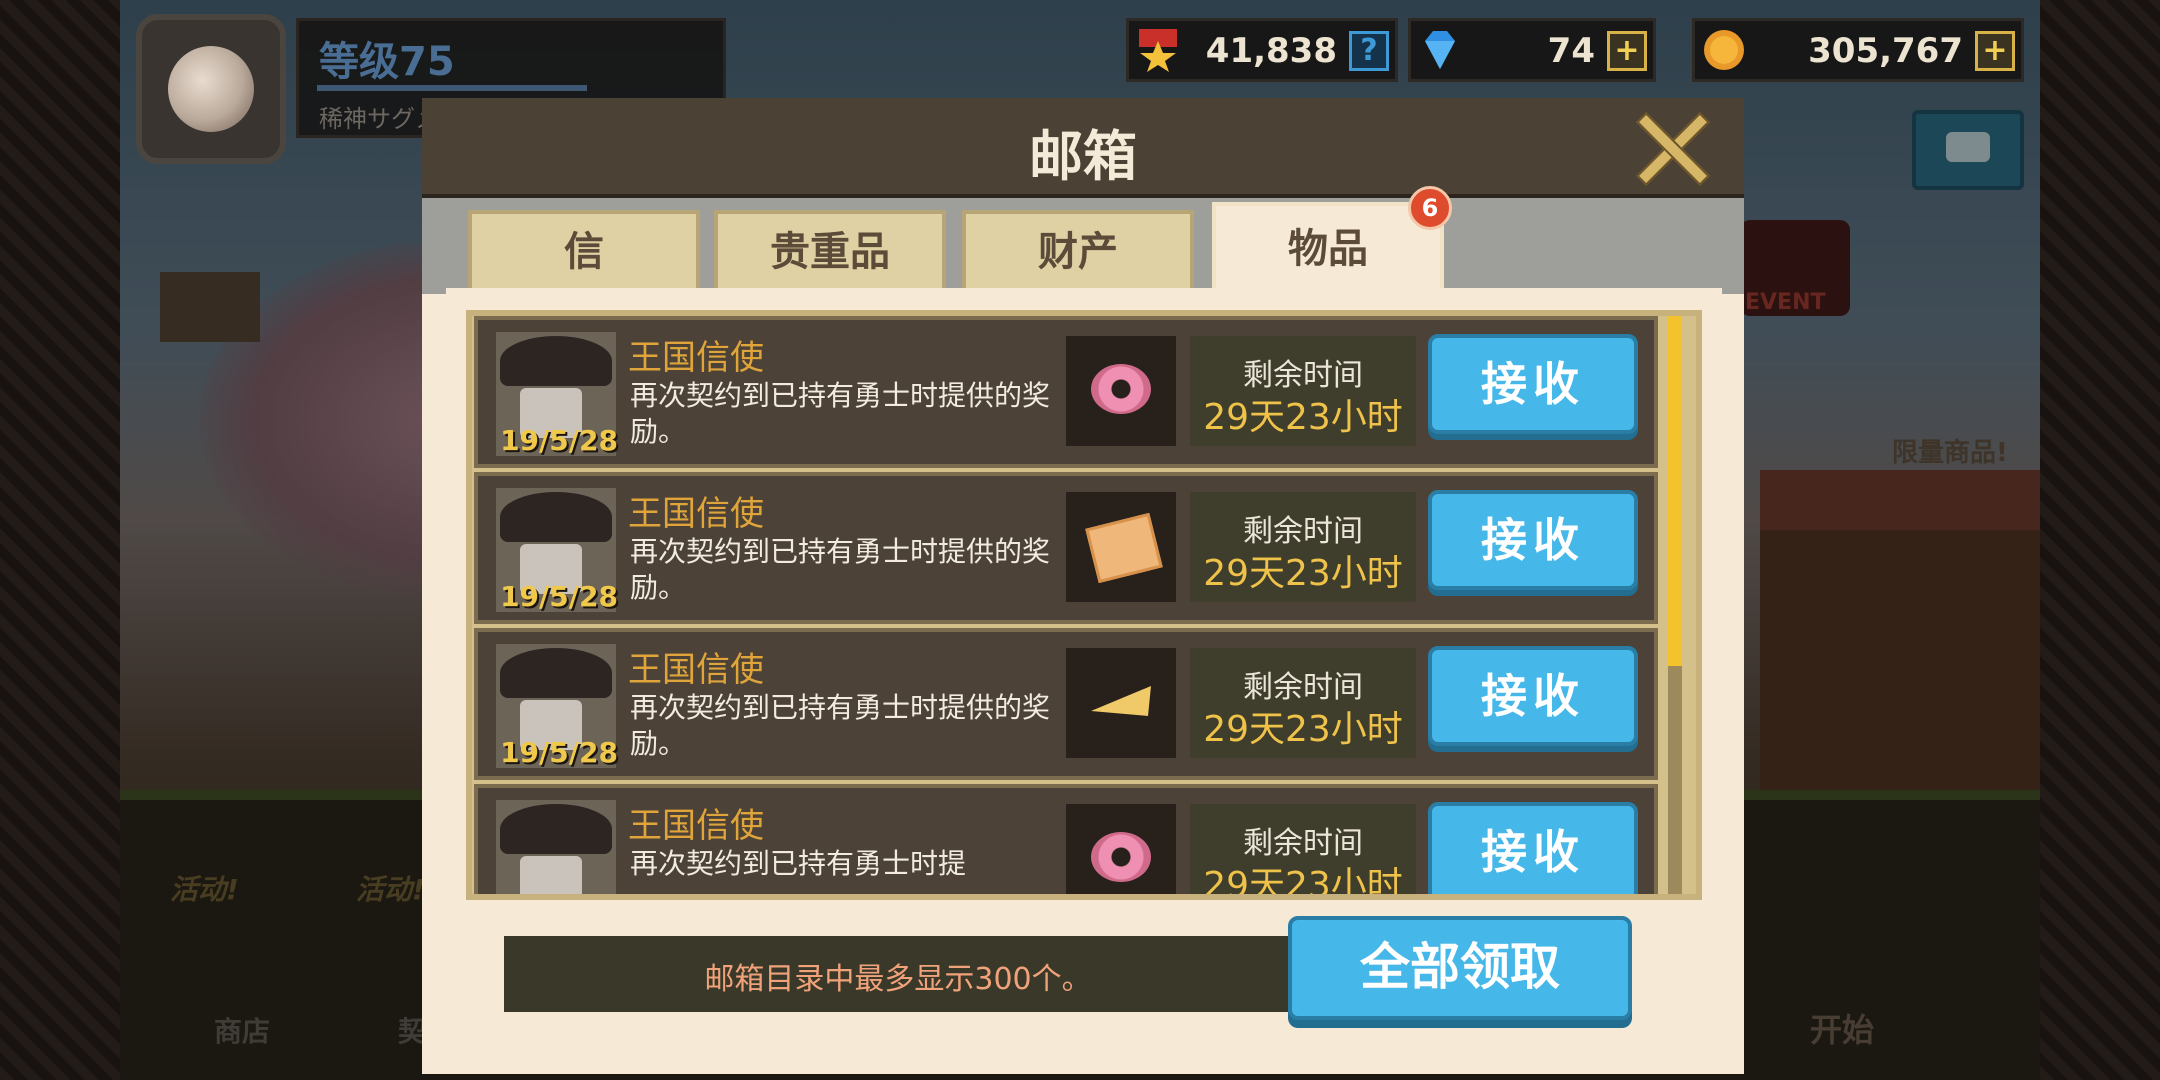 The height and width of the screenshot is (1080, 2160). Describe the element at coordinates (1430, 208) in the screenshot. I see `items-count-badge: 6` at that location.